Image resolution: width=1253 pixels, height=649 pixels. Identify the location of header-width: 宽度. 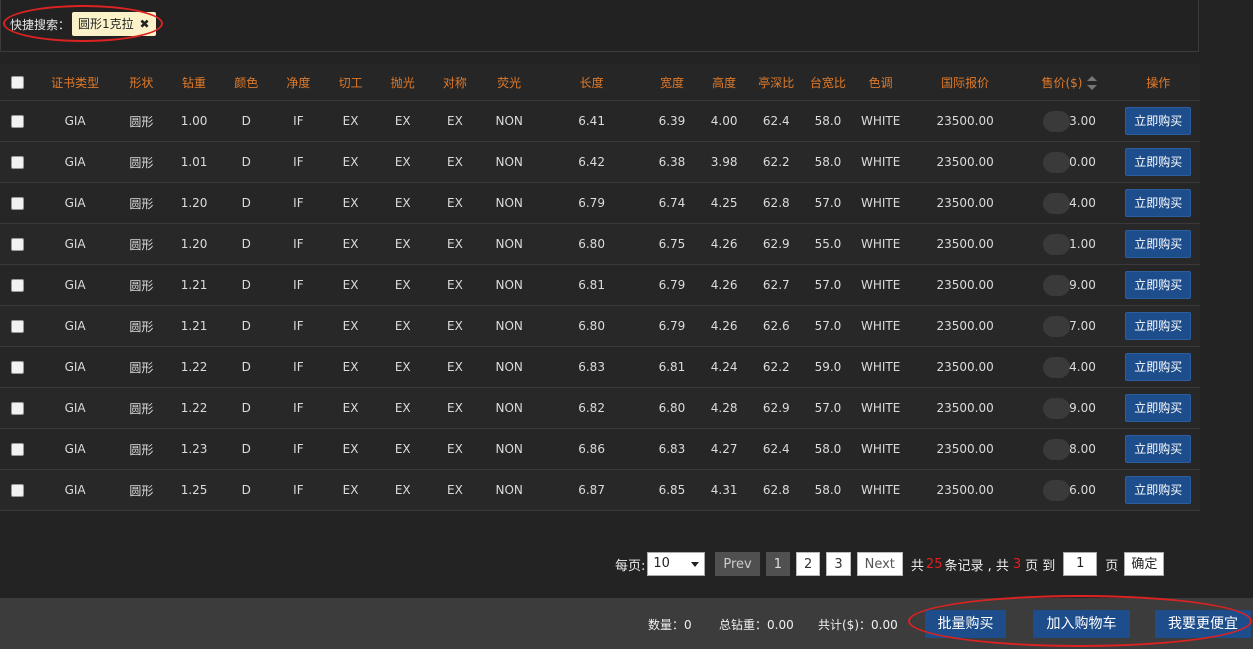
(672, 82).